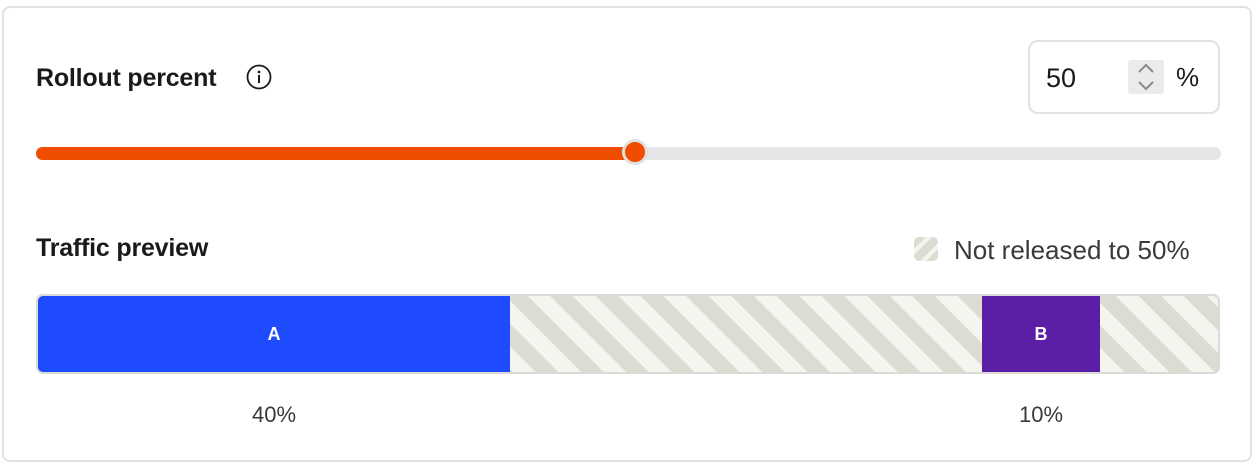 This screenshot has height=468, width=1260. Describe the element at coordinates (1081, 78) in the screenshot. I see `percent-input` at that location.